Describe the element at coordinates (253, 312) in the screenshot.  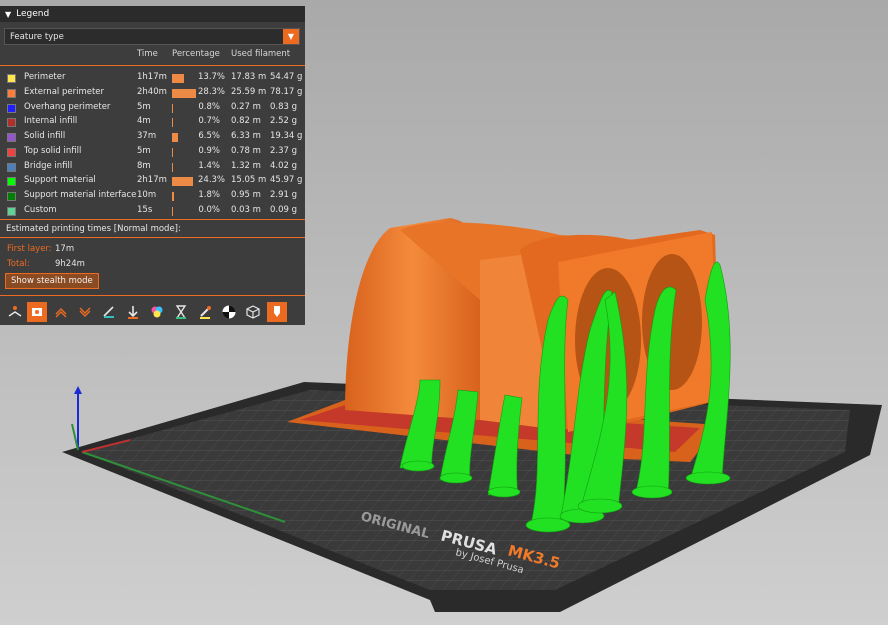
I see `shells-icon` at that location.